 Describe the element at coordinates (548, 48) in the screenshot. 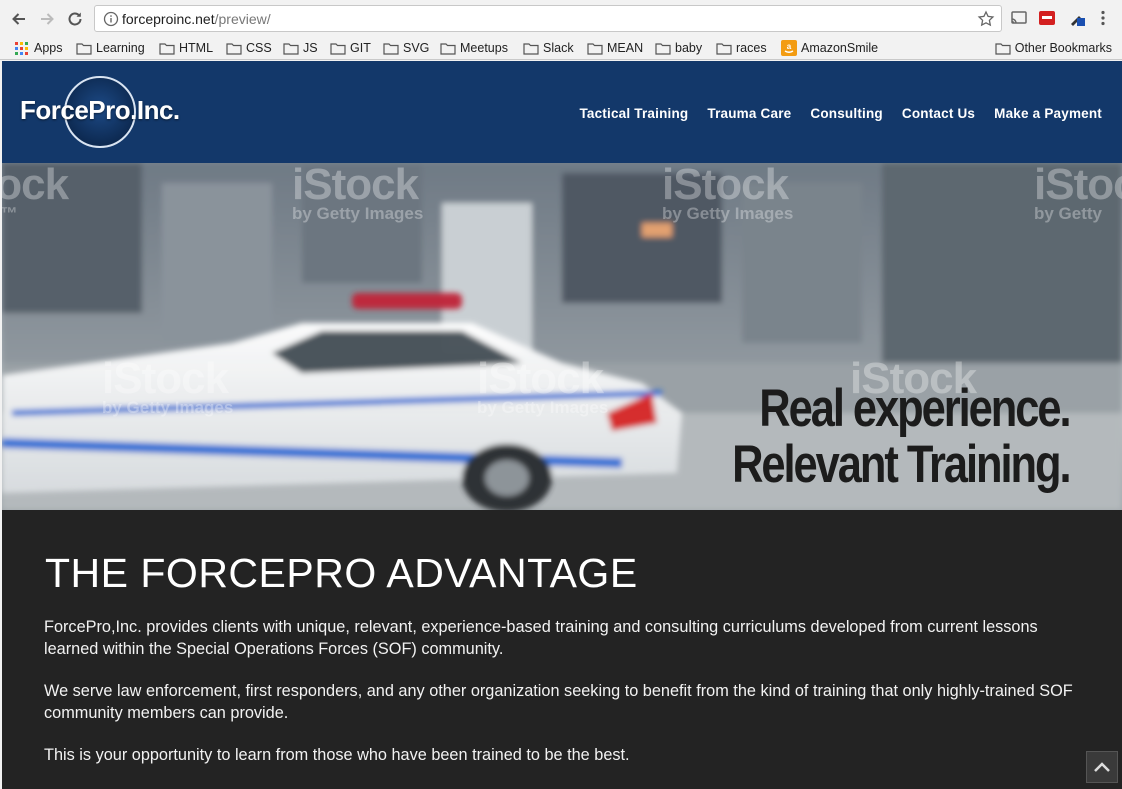

I see `bookmark-folder-slack: Slack` at that location.